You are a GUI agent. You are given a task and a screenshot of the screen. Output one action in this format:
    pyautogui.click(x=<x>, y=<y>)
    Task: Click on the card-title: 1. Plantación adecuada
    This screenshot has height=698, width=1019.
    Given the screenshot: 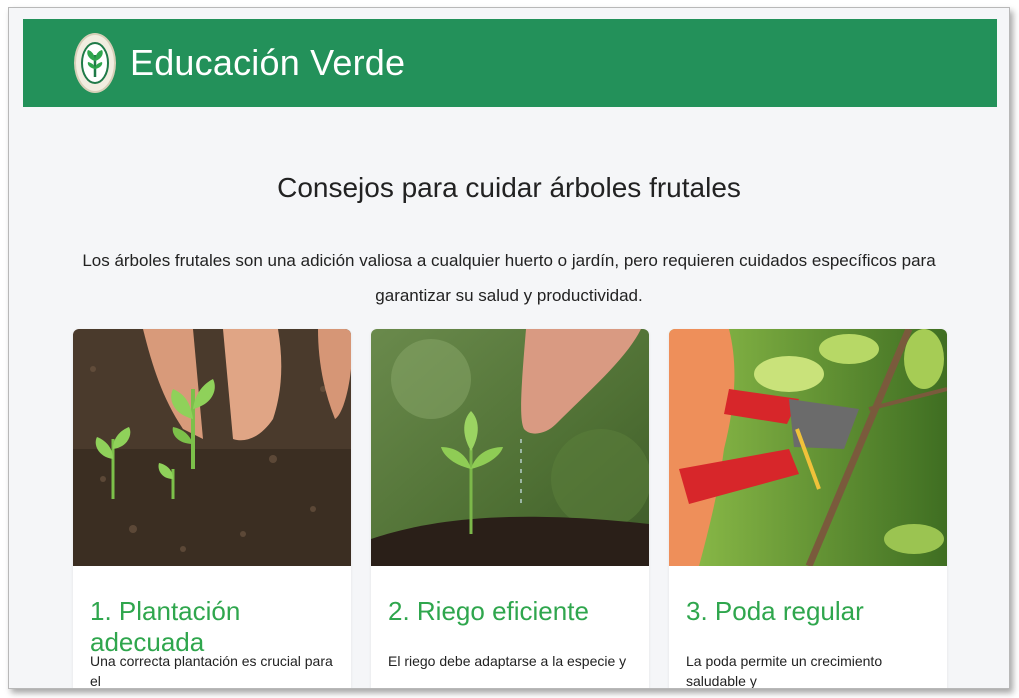 What is the action you would take?
    pyautogui.click(x=220, y=627)
    